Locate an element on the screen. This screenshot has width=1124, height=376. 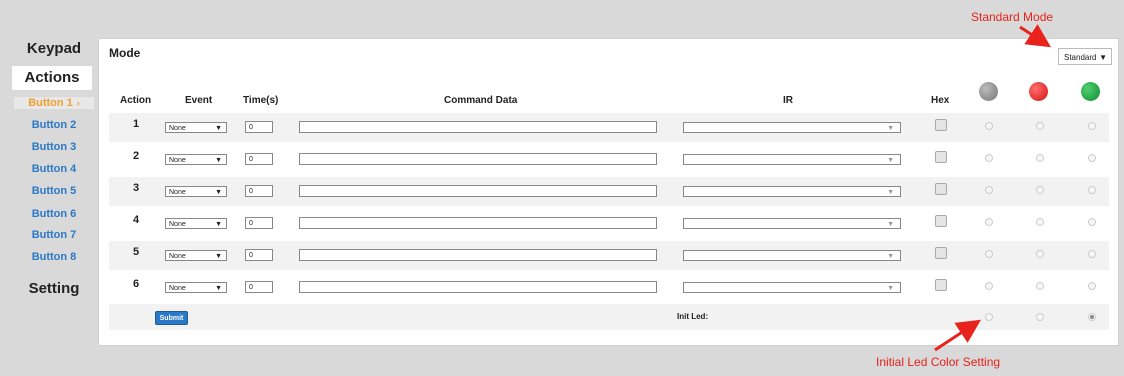
init-led-green-radio is located at coordinates (1092, 317).